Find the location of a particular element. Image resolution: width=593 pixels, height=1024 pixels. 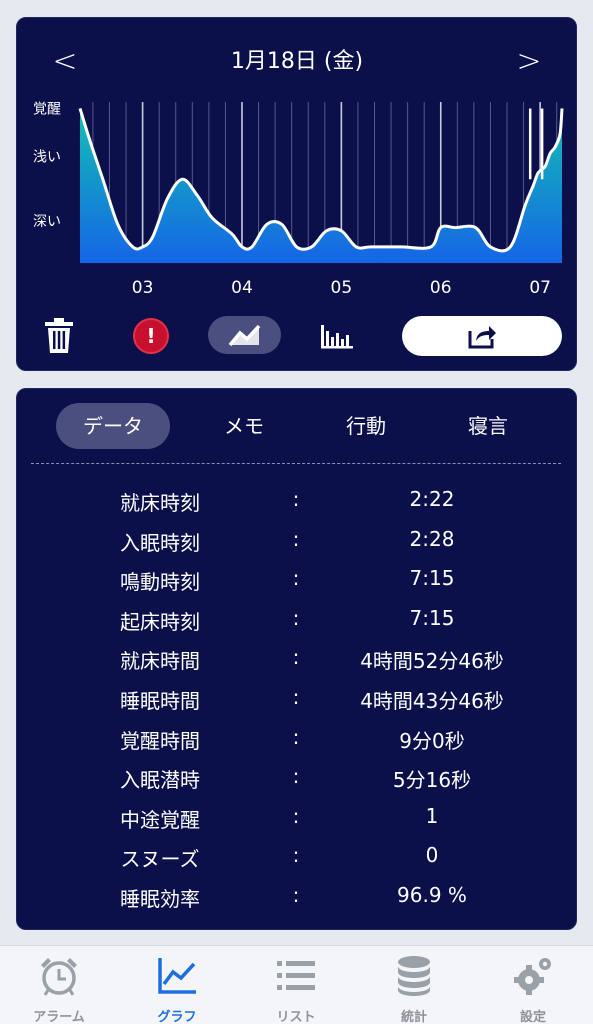

tabbar-item-alarm: アラーム is located at coordinates (59, 989).